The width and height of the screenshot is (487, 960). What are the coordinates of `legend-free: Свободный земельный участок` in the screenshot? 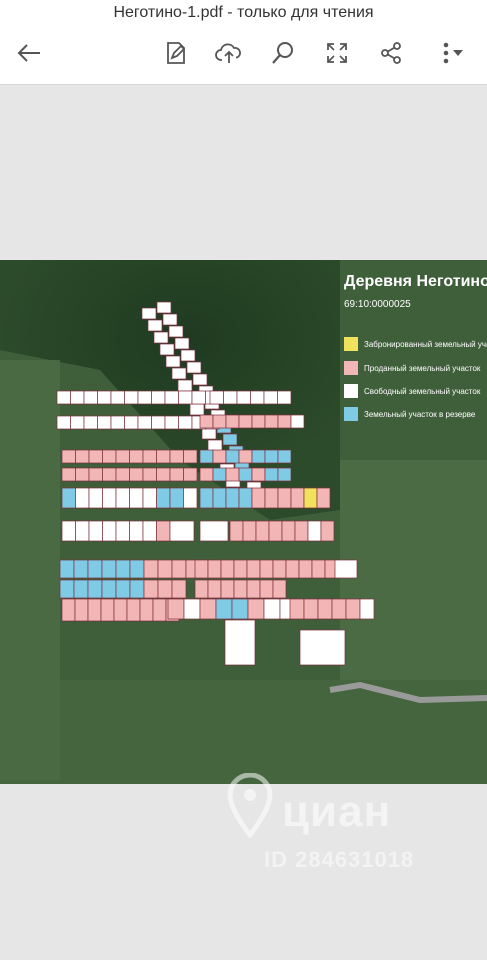 It's located at (412, 391).